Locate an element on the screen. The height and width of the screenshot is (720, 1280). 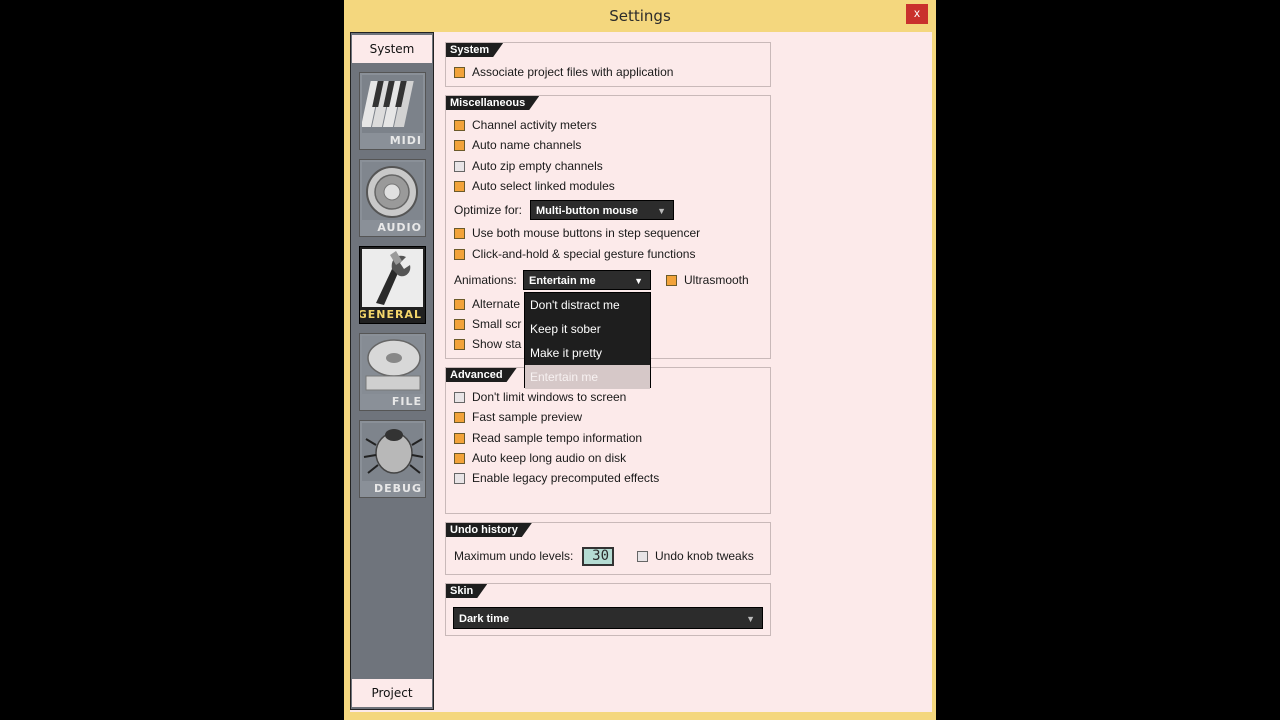
sidebar-item-midi: MIDI is located at coordinates (392, 111).